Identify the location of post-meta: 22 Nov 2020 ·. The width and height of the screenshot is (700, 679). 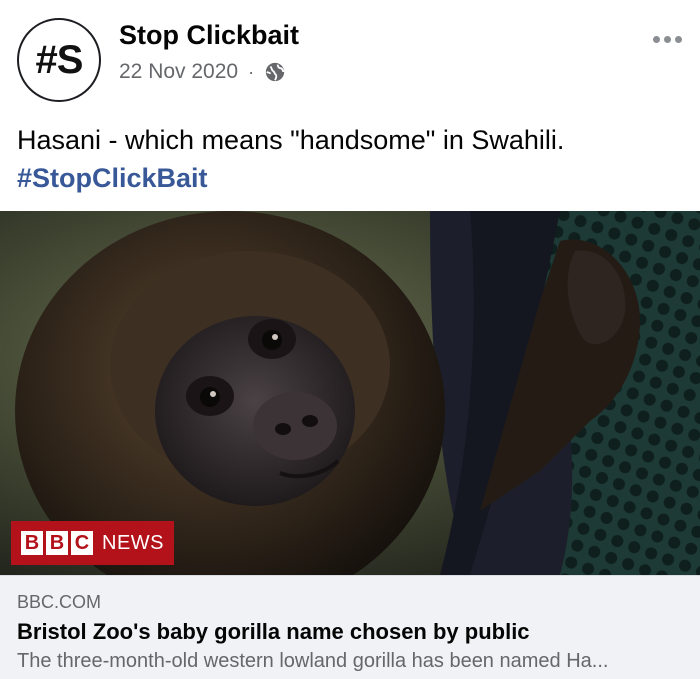
(202, 72).